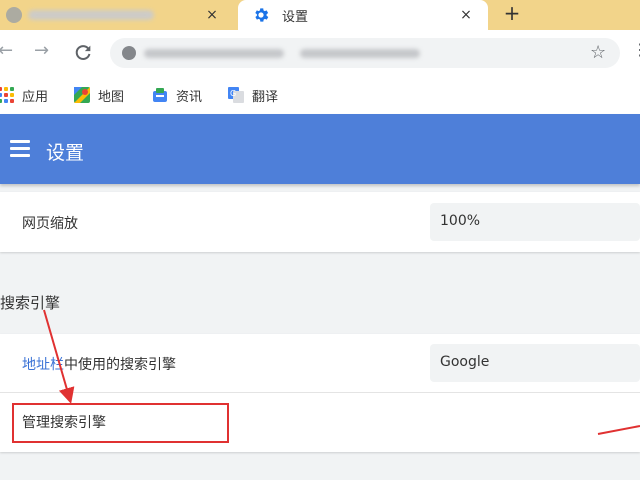 The height and width of the screenshot is (480, 640). What do you see at coordinates (35, 97) in the screenshot?
I see `bookmark-label: 应用` at bounding box center [35, 97].